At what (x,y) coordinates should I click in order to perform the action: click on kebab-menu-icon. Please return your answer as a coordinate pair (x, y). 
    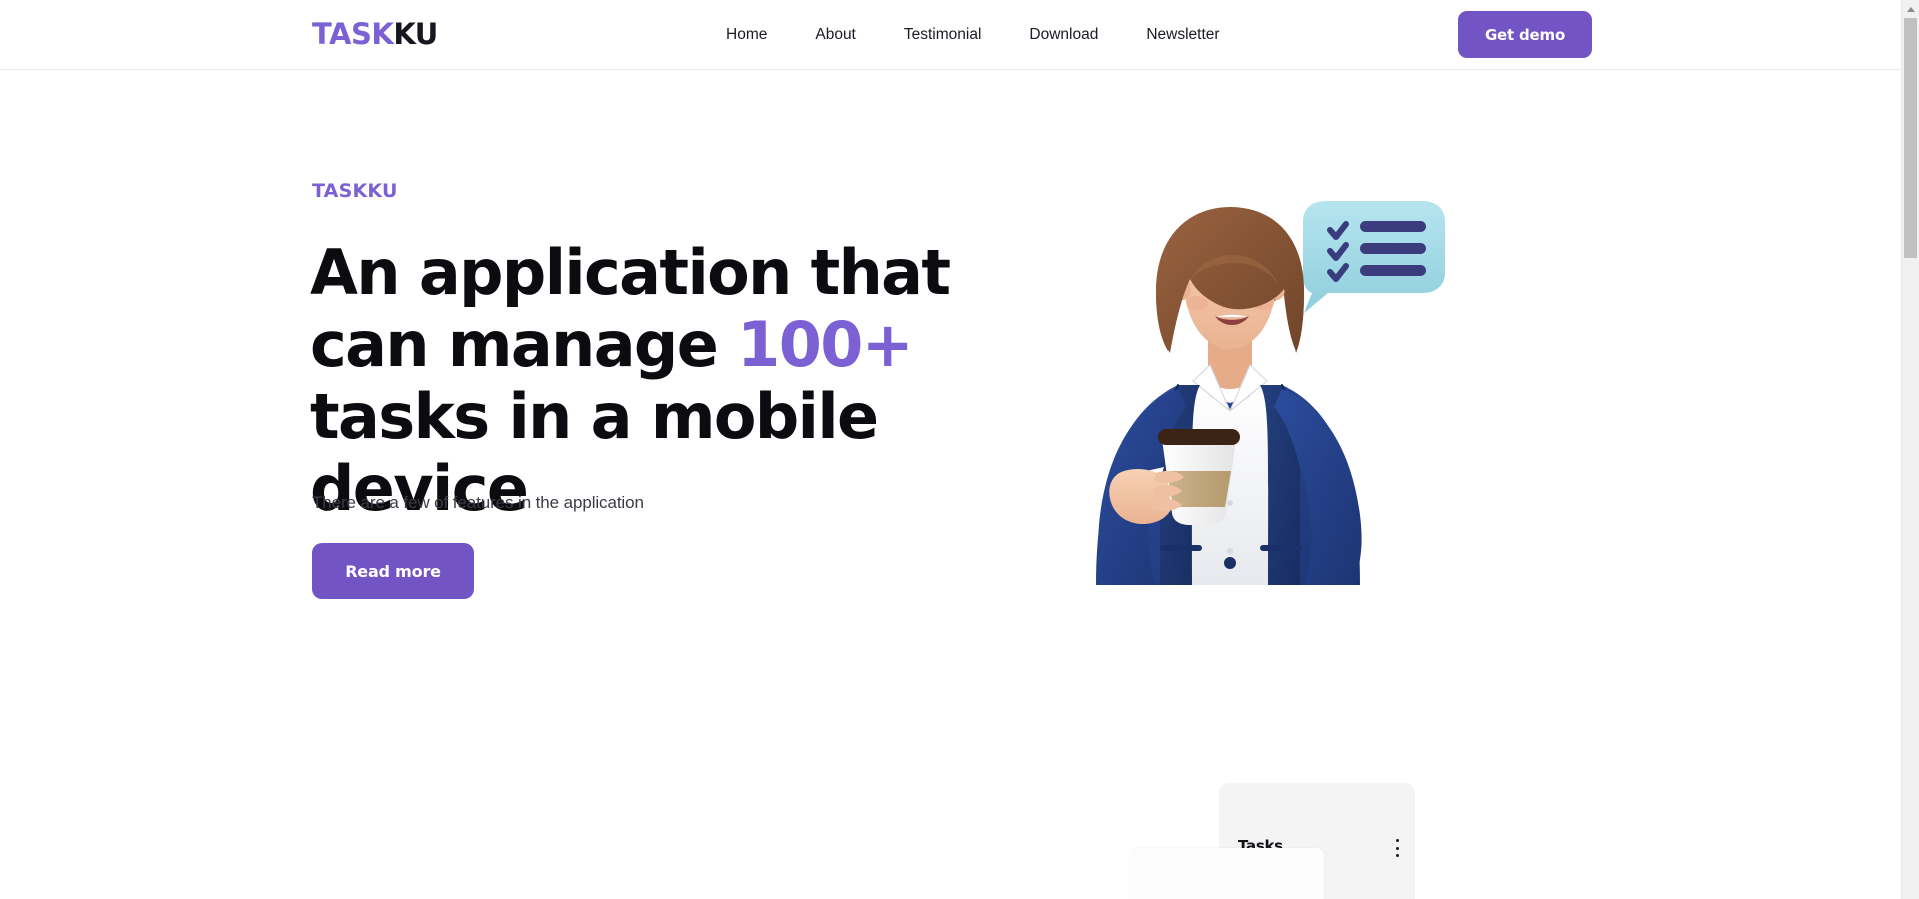
    Looking at the image, I should click on (1397, 848).